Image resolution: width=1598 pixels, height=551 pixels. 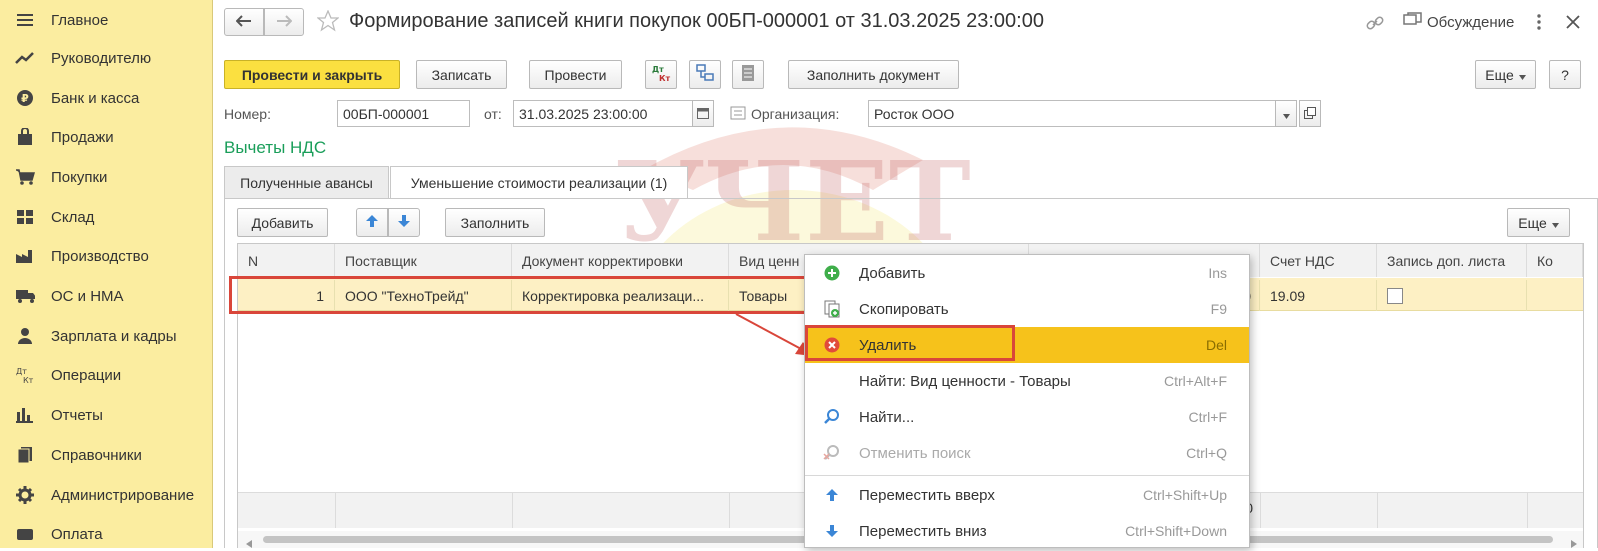 I want to click on sidebar-item-salary: Зарплата и кадры, so click(x=106, y=336).